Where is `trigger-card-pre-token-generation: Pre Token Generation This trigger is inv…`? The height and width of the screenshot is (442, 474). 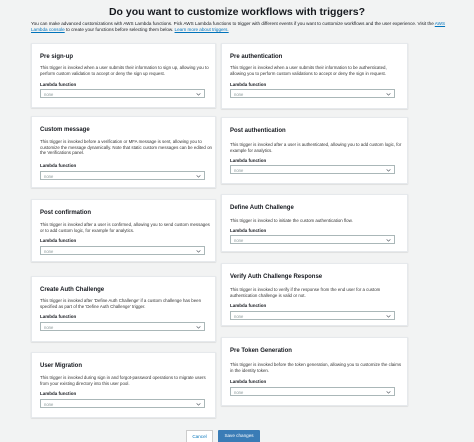
trigger-card-pre-token-generation: Pre Token Generation This trigger is inv… is located at coordinates (314, 371).